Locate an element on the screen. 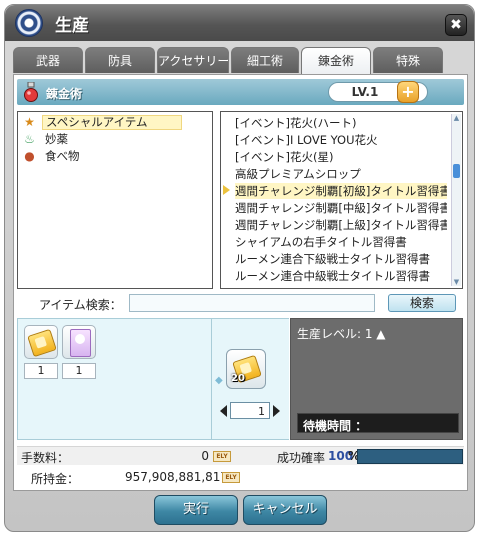 The image size is (481, 536). search-row: アイテム検索： 検索 is located at coordinates (240, 304).